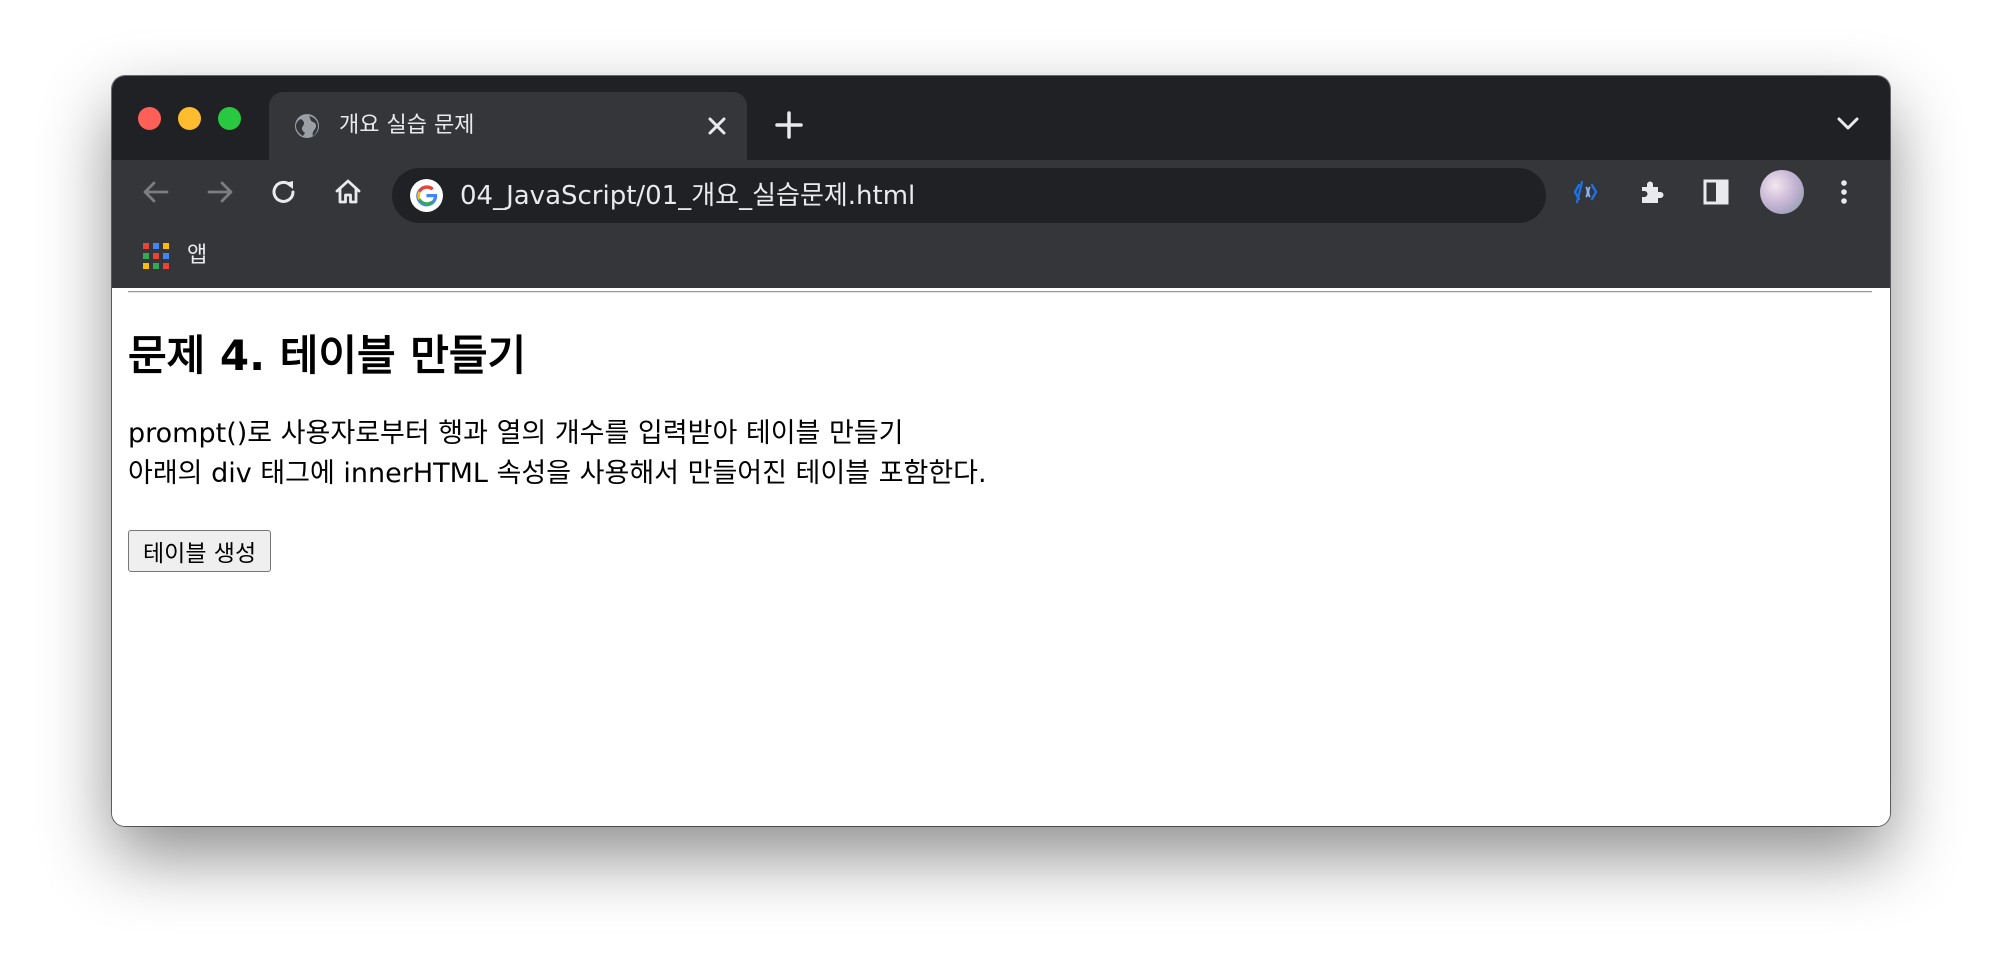 Image resolution: width=2002 pixels, height=974 pixels. Describe the element at coordinates (220, 192) in the screenshot. I see `forward-arrow-icon` at that location.